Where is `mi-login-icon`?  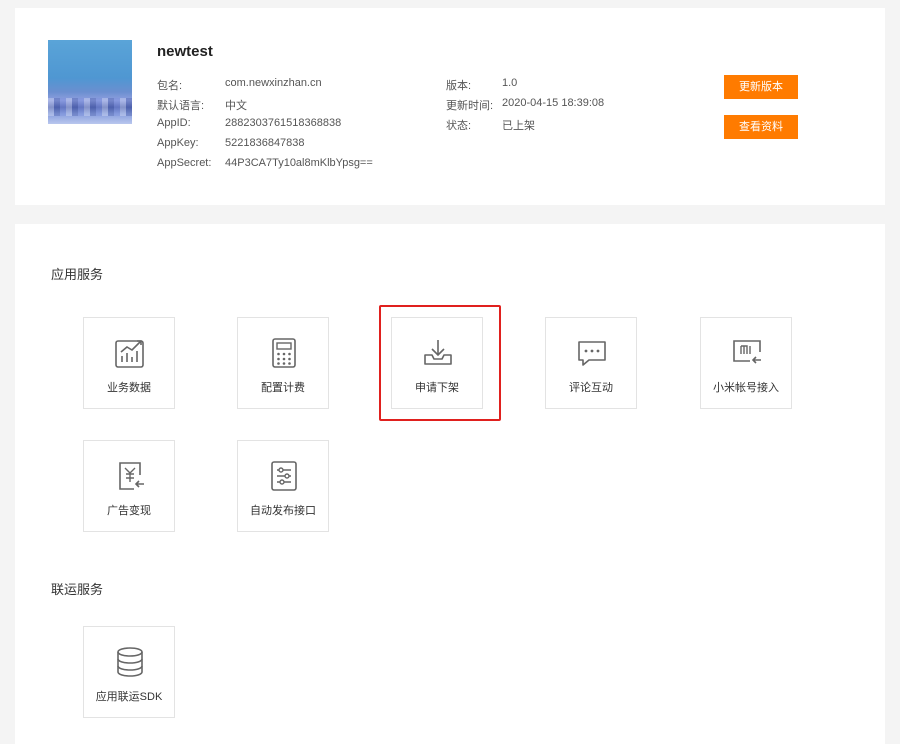 mi-login-icon is located at coordinates (747, 352).